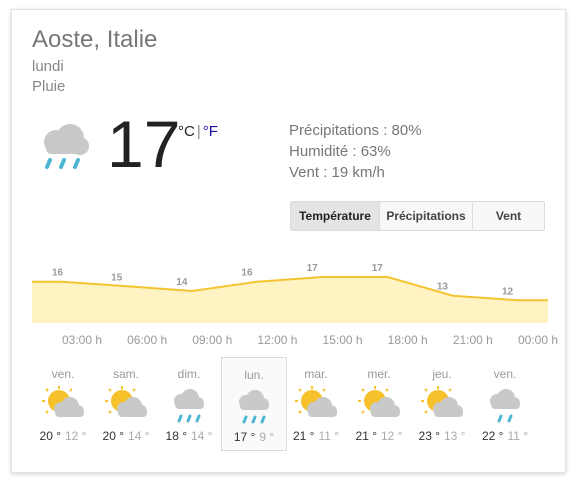 The width and height of the screenshot is (578, 481). I want to click on forecast-temps: 23 ° 13 °, so click(442, 436).